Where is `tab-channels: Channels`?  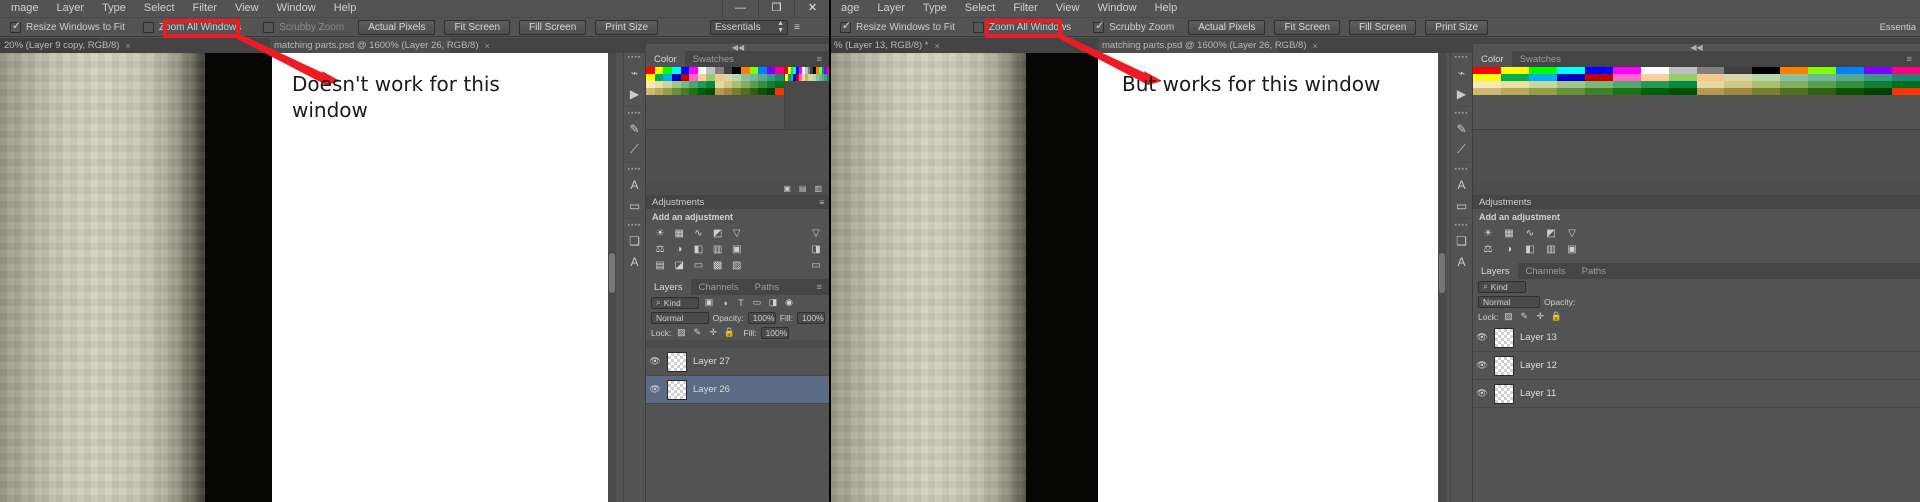
tab-channels: Channels is located at coordinates (719, 287).